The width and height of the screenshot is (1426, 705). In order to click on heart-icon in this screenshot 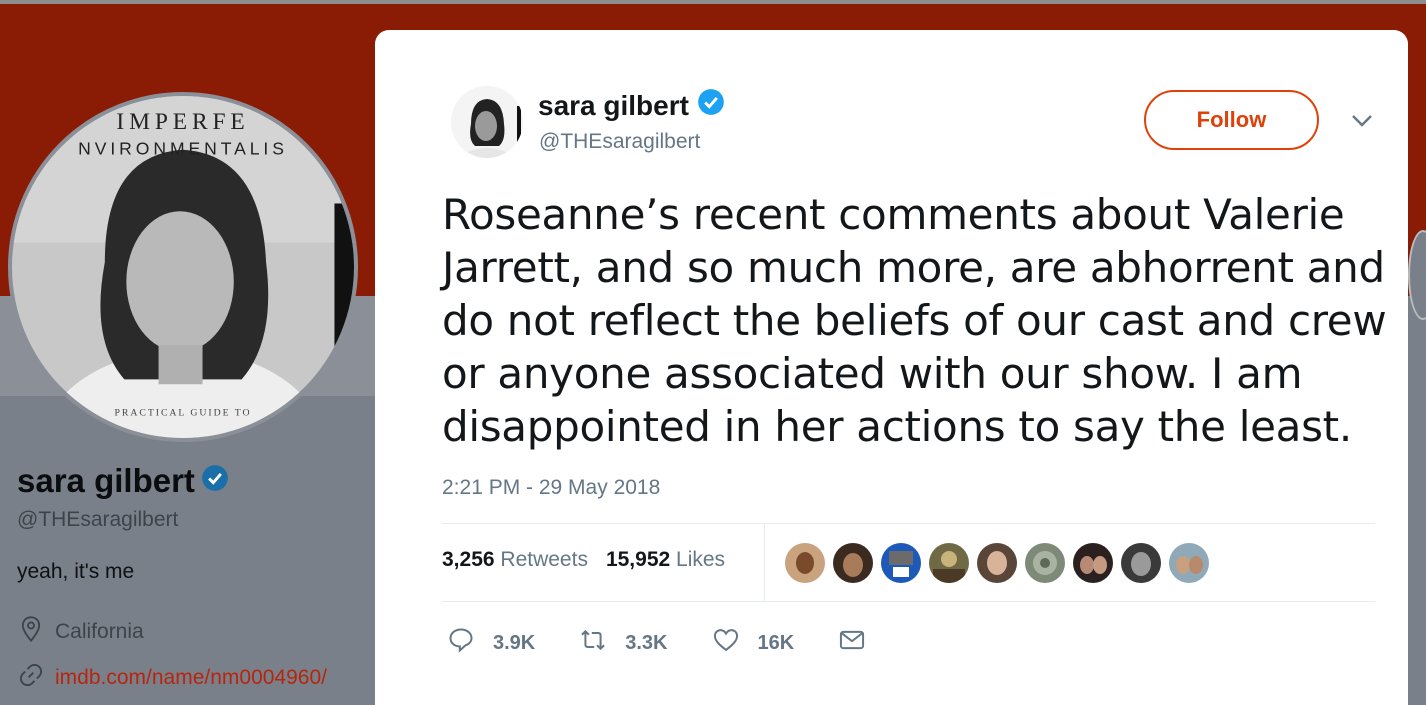, I will do `click(726, 643)`.